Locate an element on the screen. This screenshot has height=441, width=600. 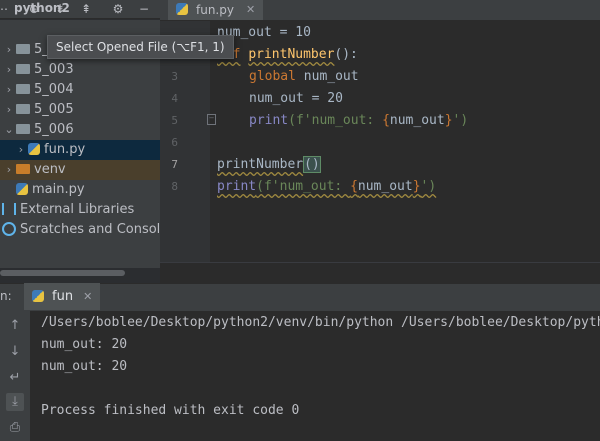
code-line-7: printNumber() is located at coordinates (269, 164).